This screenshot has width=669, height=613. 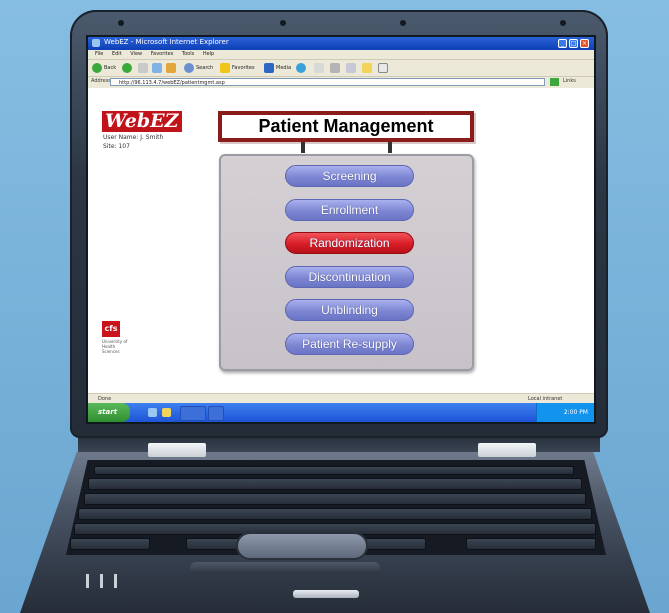 I want to click on browser-toolbar: Back Search Favorites Media, so click(x=341, y=68).